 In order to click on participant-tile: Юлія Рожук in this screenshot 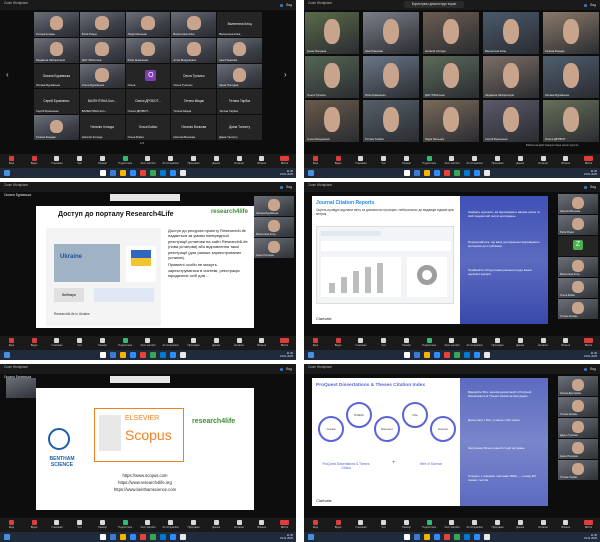, I will do `click(102, 24)`.